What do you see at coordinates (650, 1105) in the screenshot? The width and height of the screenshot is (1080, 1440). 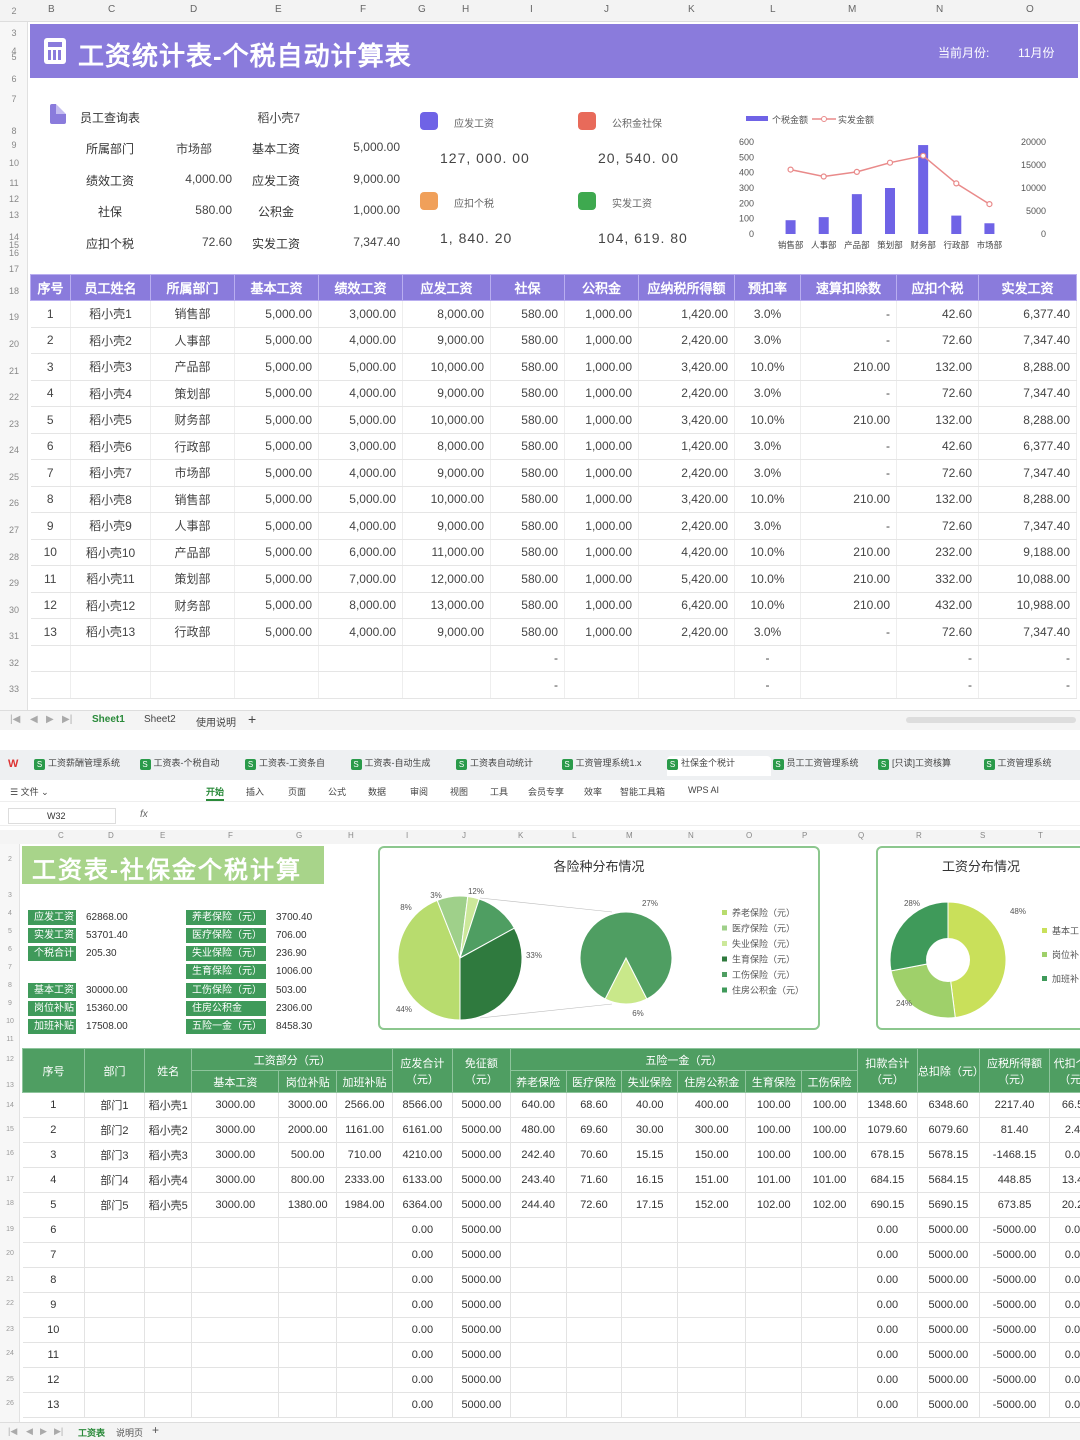 I see `table-cell: 40.00` at bounding box center [650, 1105].